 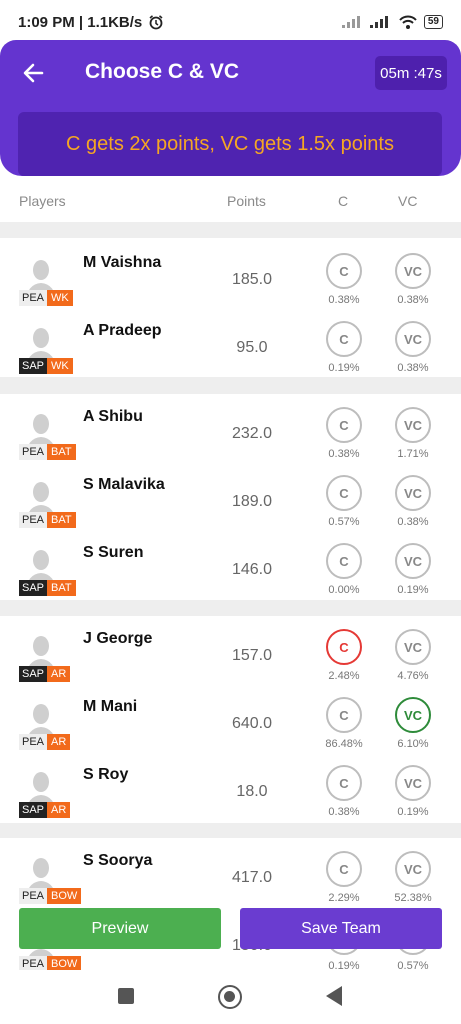 I want to click on captain-selection-percent: 2.48%, so click(x=344, y=676).